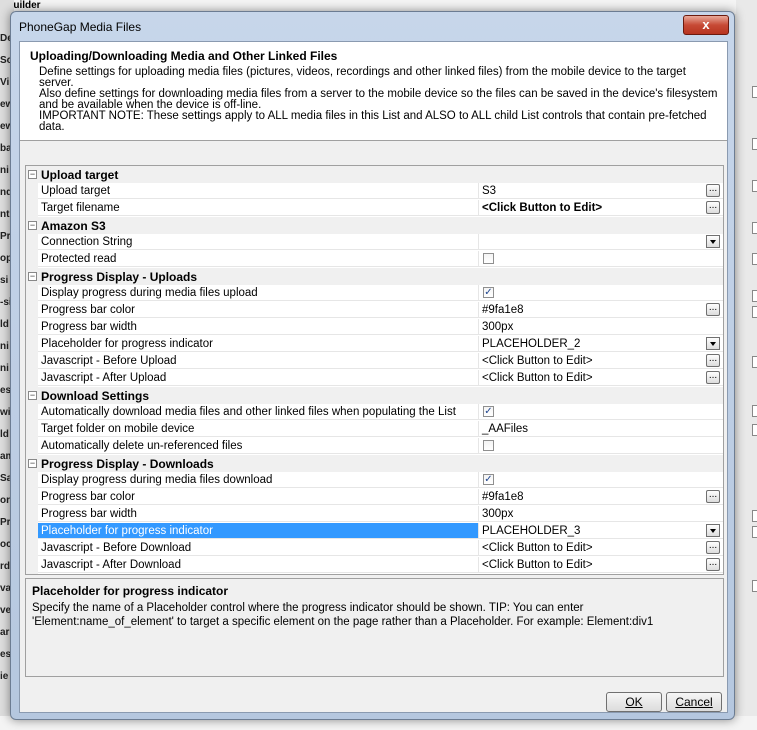  I want to click on category-row: − Progress Display - Downloads, so click(374, 463).